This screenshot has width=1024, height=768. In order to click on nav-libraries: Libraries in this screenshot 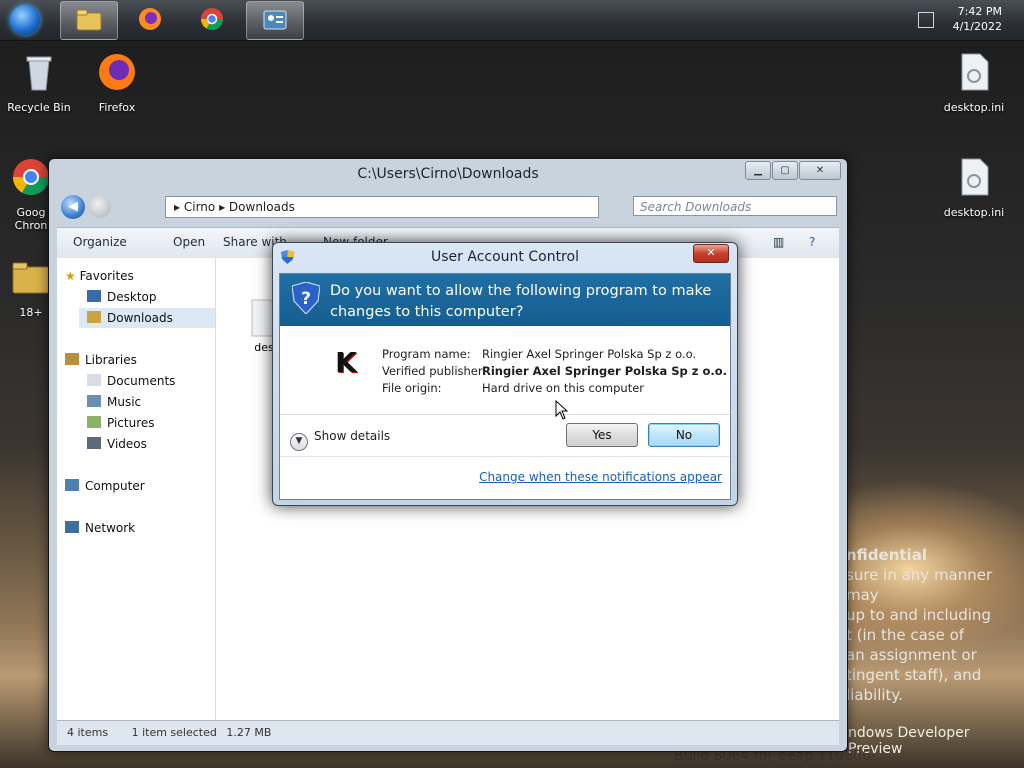, I will do `click(101, 360)`.